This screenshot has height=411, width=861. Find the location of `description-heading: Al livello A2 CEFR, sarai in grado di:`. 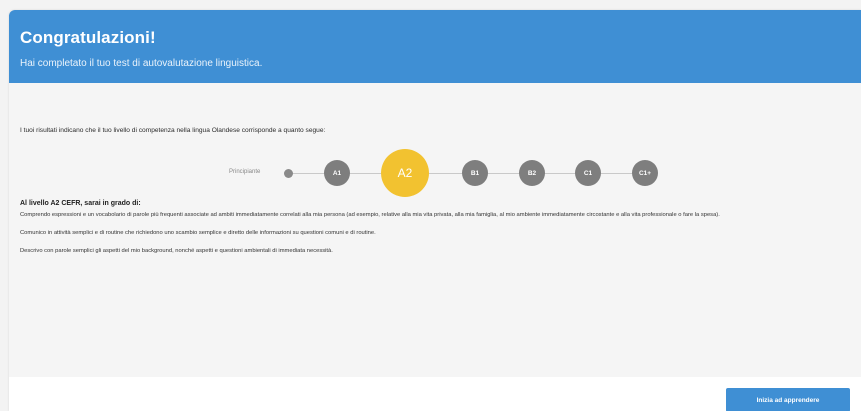

description-heading: Al livello A2 CEFR, sarai in grado di: is located at coordinates (80, 203).